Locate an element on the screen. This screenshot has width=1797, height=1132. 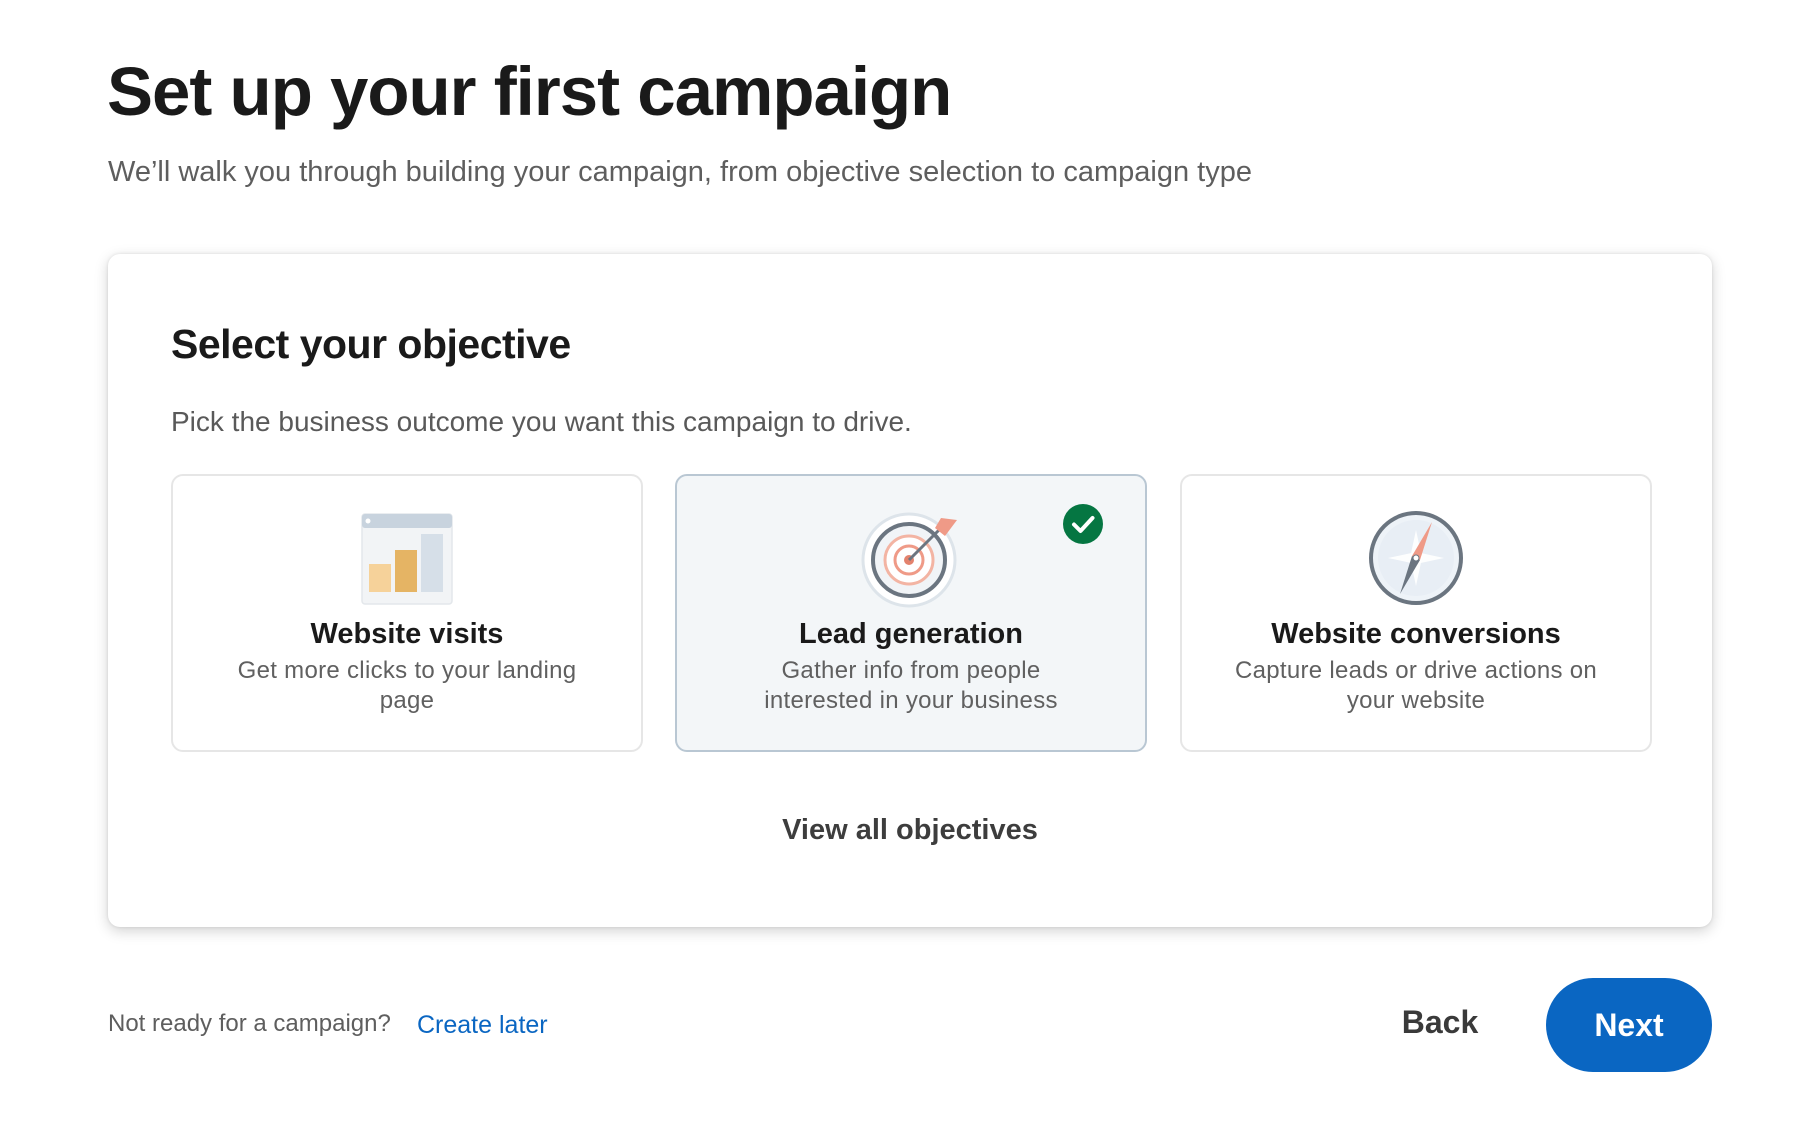
view-all-objectives-link: View all objectives is located at coordinates (910, 830).